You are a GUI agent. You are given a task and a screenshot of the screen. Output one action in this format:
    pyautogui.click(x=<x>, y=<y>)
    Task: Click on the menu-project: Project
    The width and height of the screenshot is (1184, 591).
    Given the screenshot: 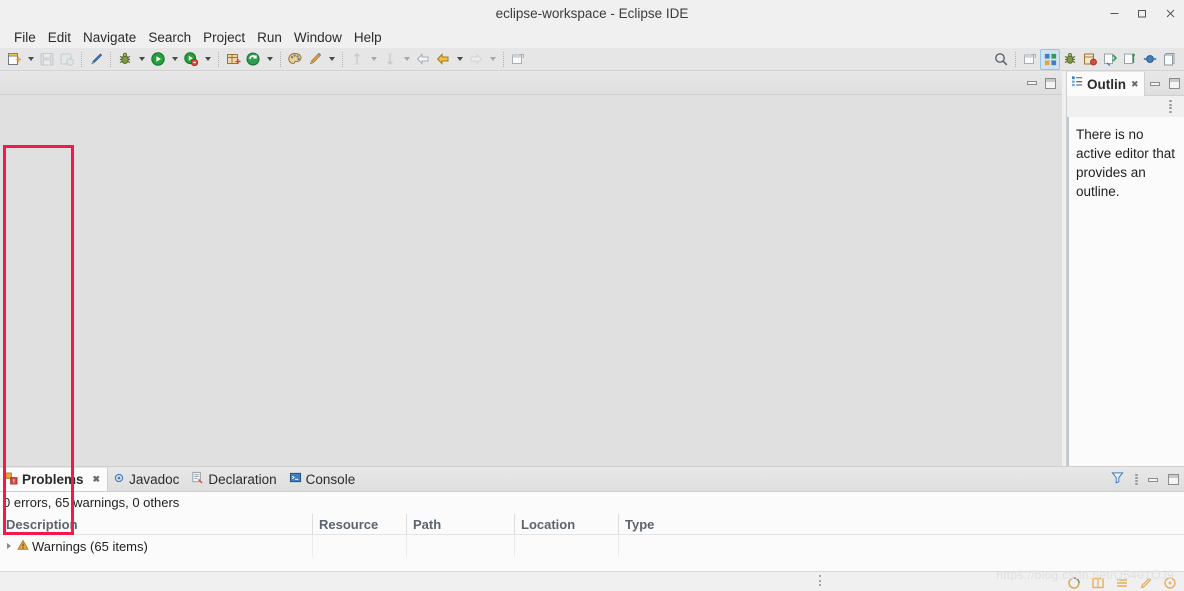 What is the action you would take?
    pyautogui.click(x=224, y=37)
    